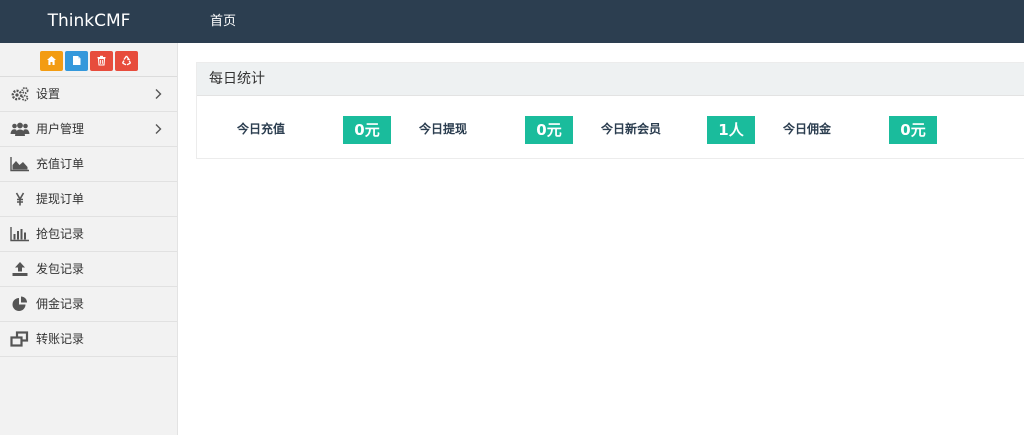 This screenshot has width=1024, height=435. I want to click on top-navbar: ThinkCMF 首页, so click(512, 21).